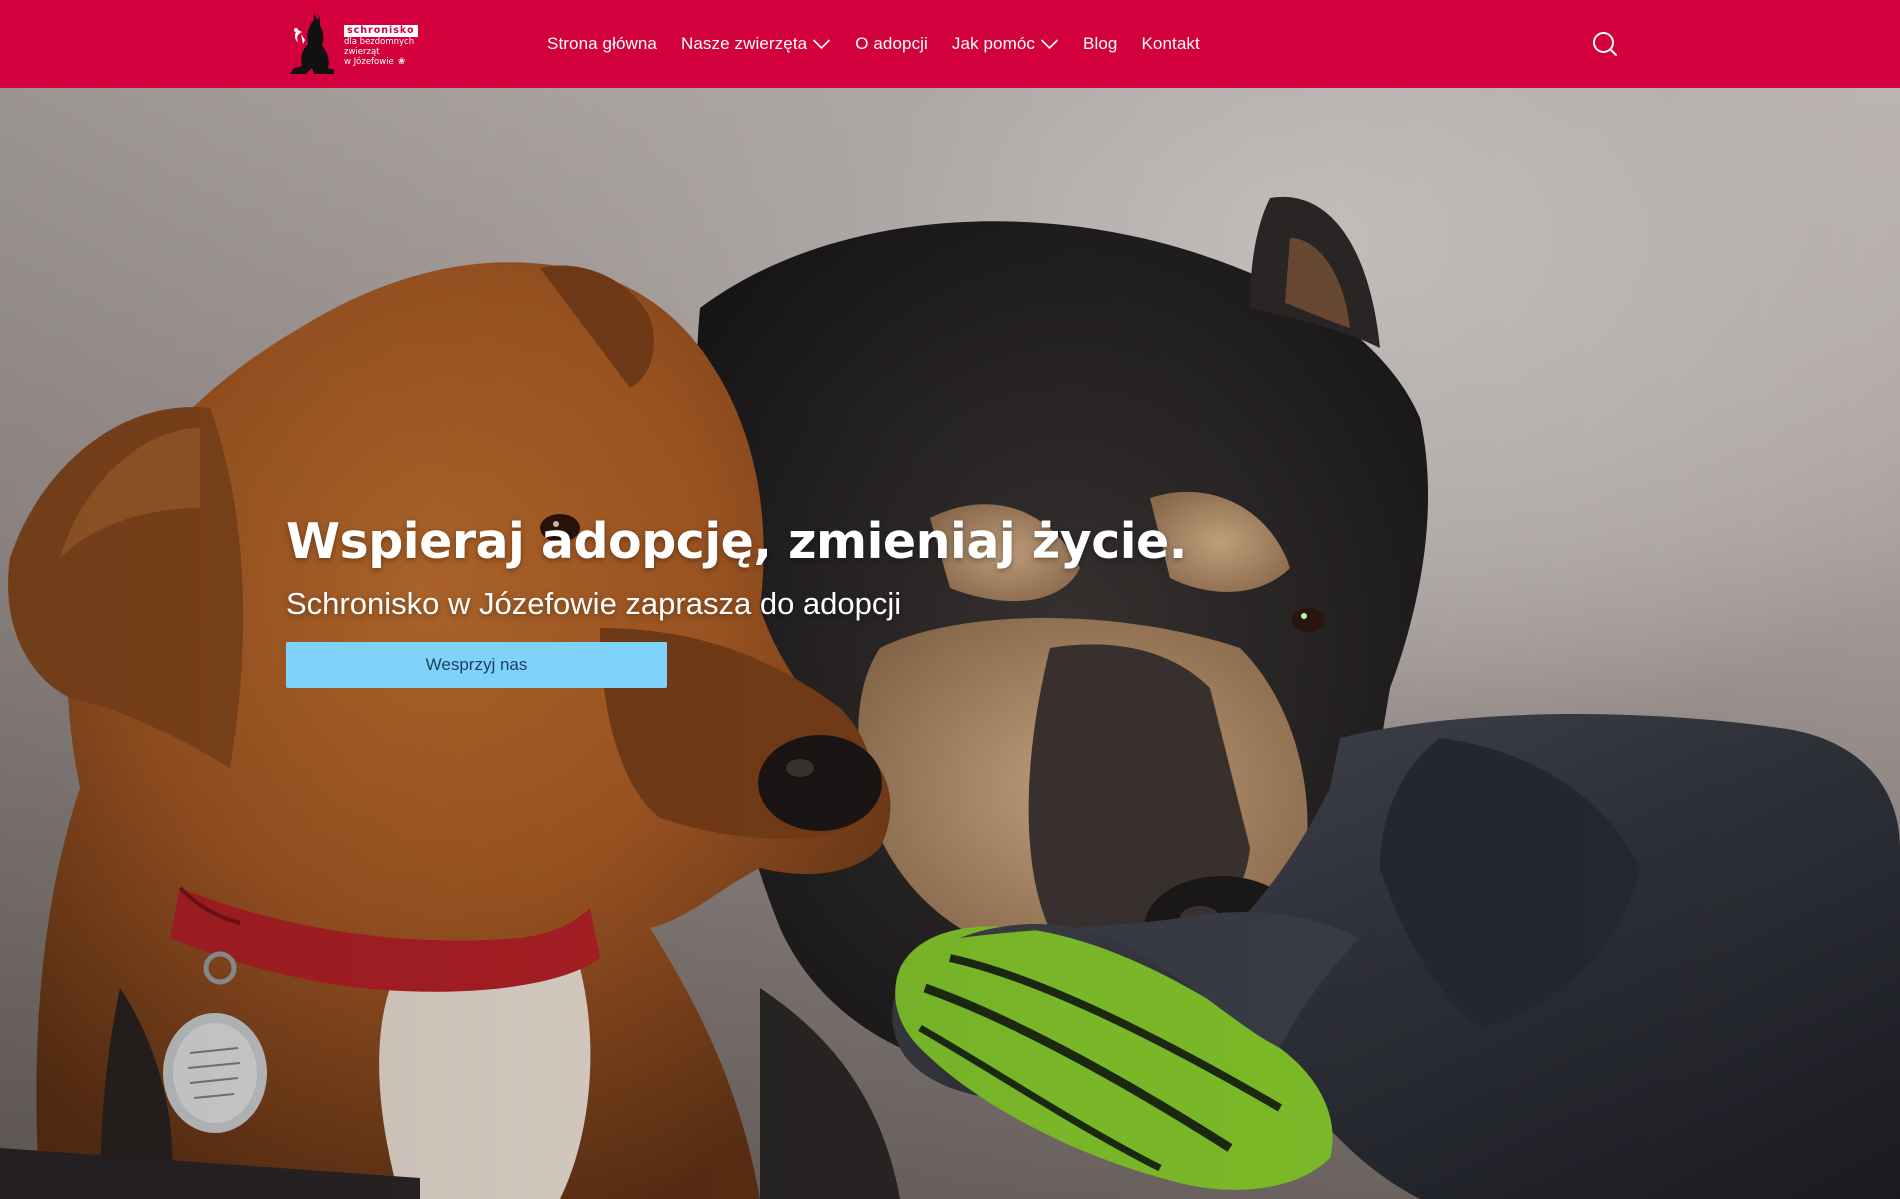 The width and height of the screenshot is (1900, 1199). Describe the element at coordinates (312, 43) in the screenshot. I see `dog-and-cat-silhouette-icon` at that location.